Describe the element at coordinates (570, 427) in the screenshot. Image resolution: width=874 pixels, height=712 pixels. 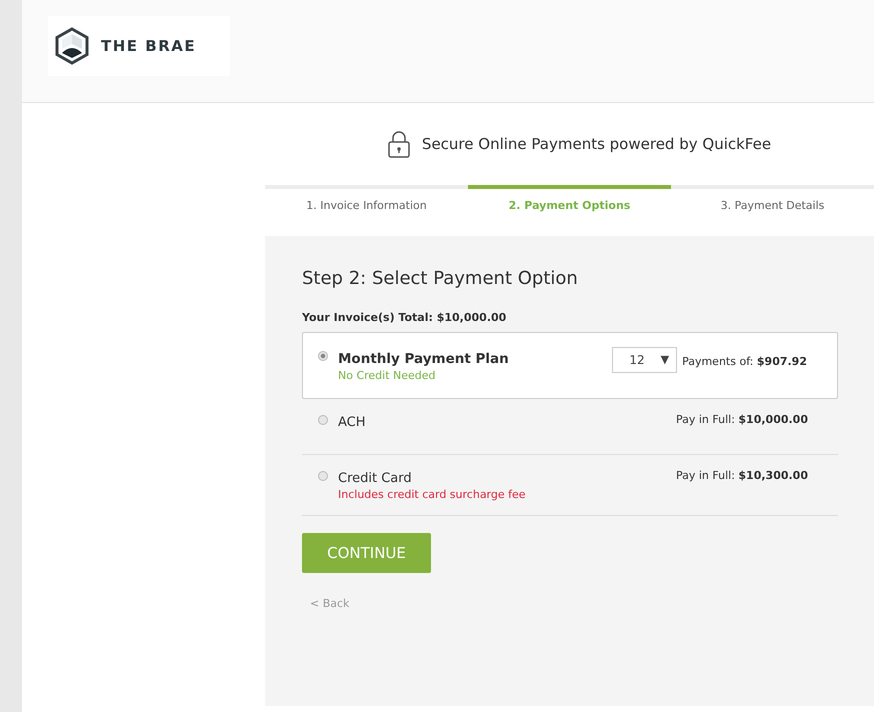
I see `payment-option: ACH Pay in Full: $10,000.00` at that location.